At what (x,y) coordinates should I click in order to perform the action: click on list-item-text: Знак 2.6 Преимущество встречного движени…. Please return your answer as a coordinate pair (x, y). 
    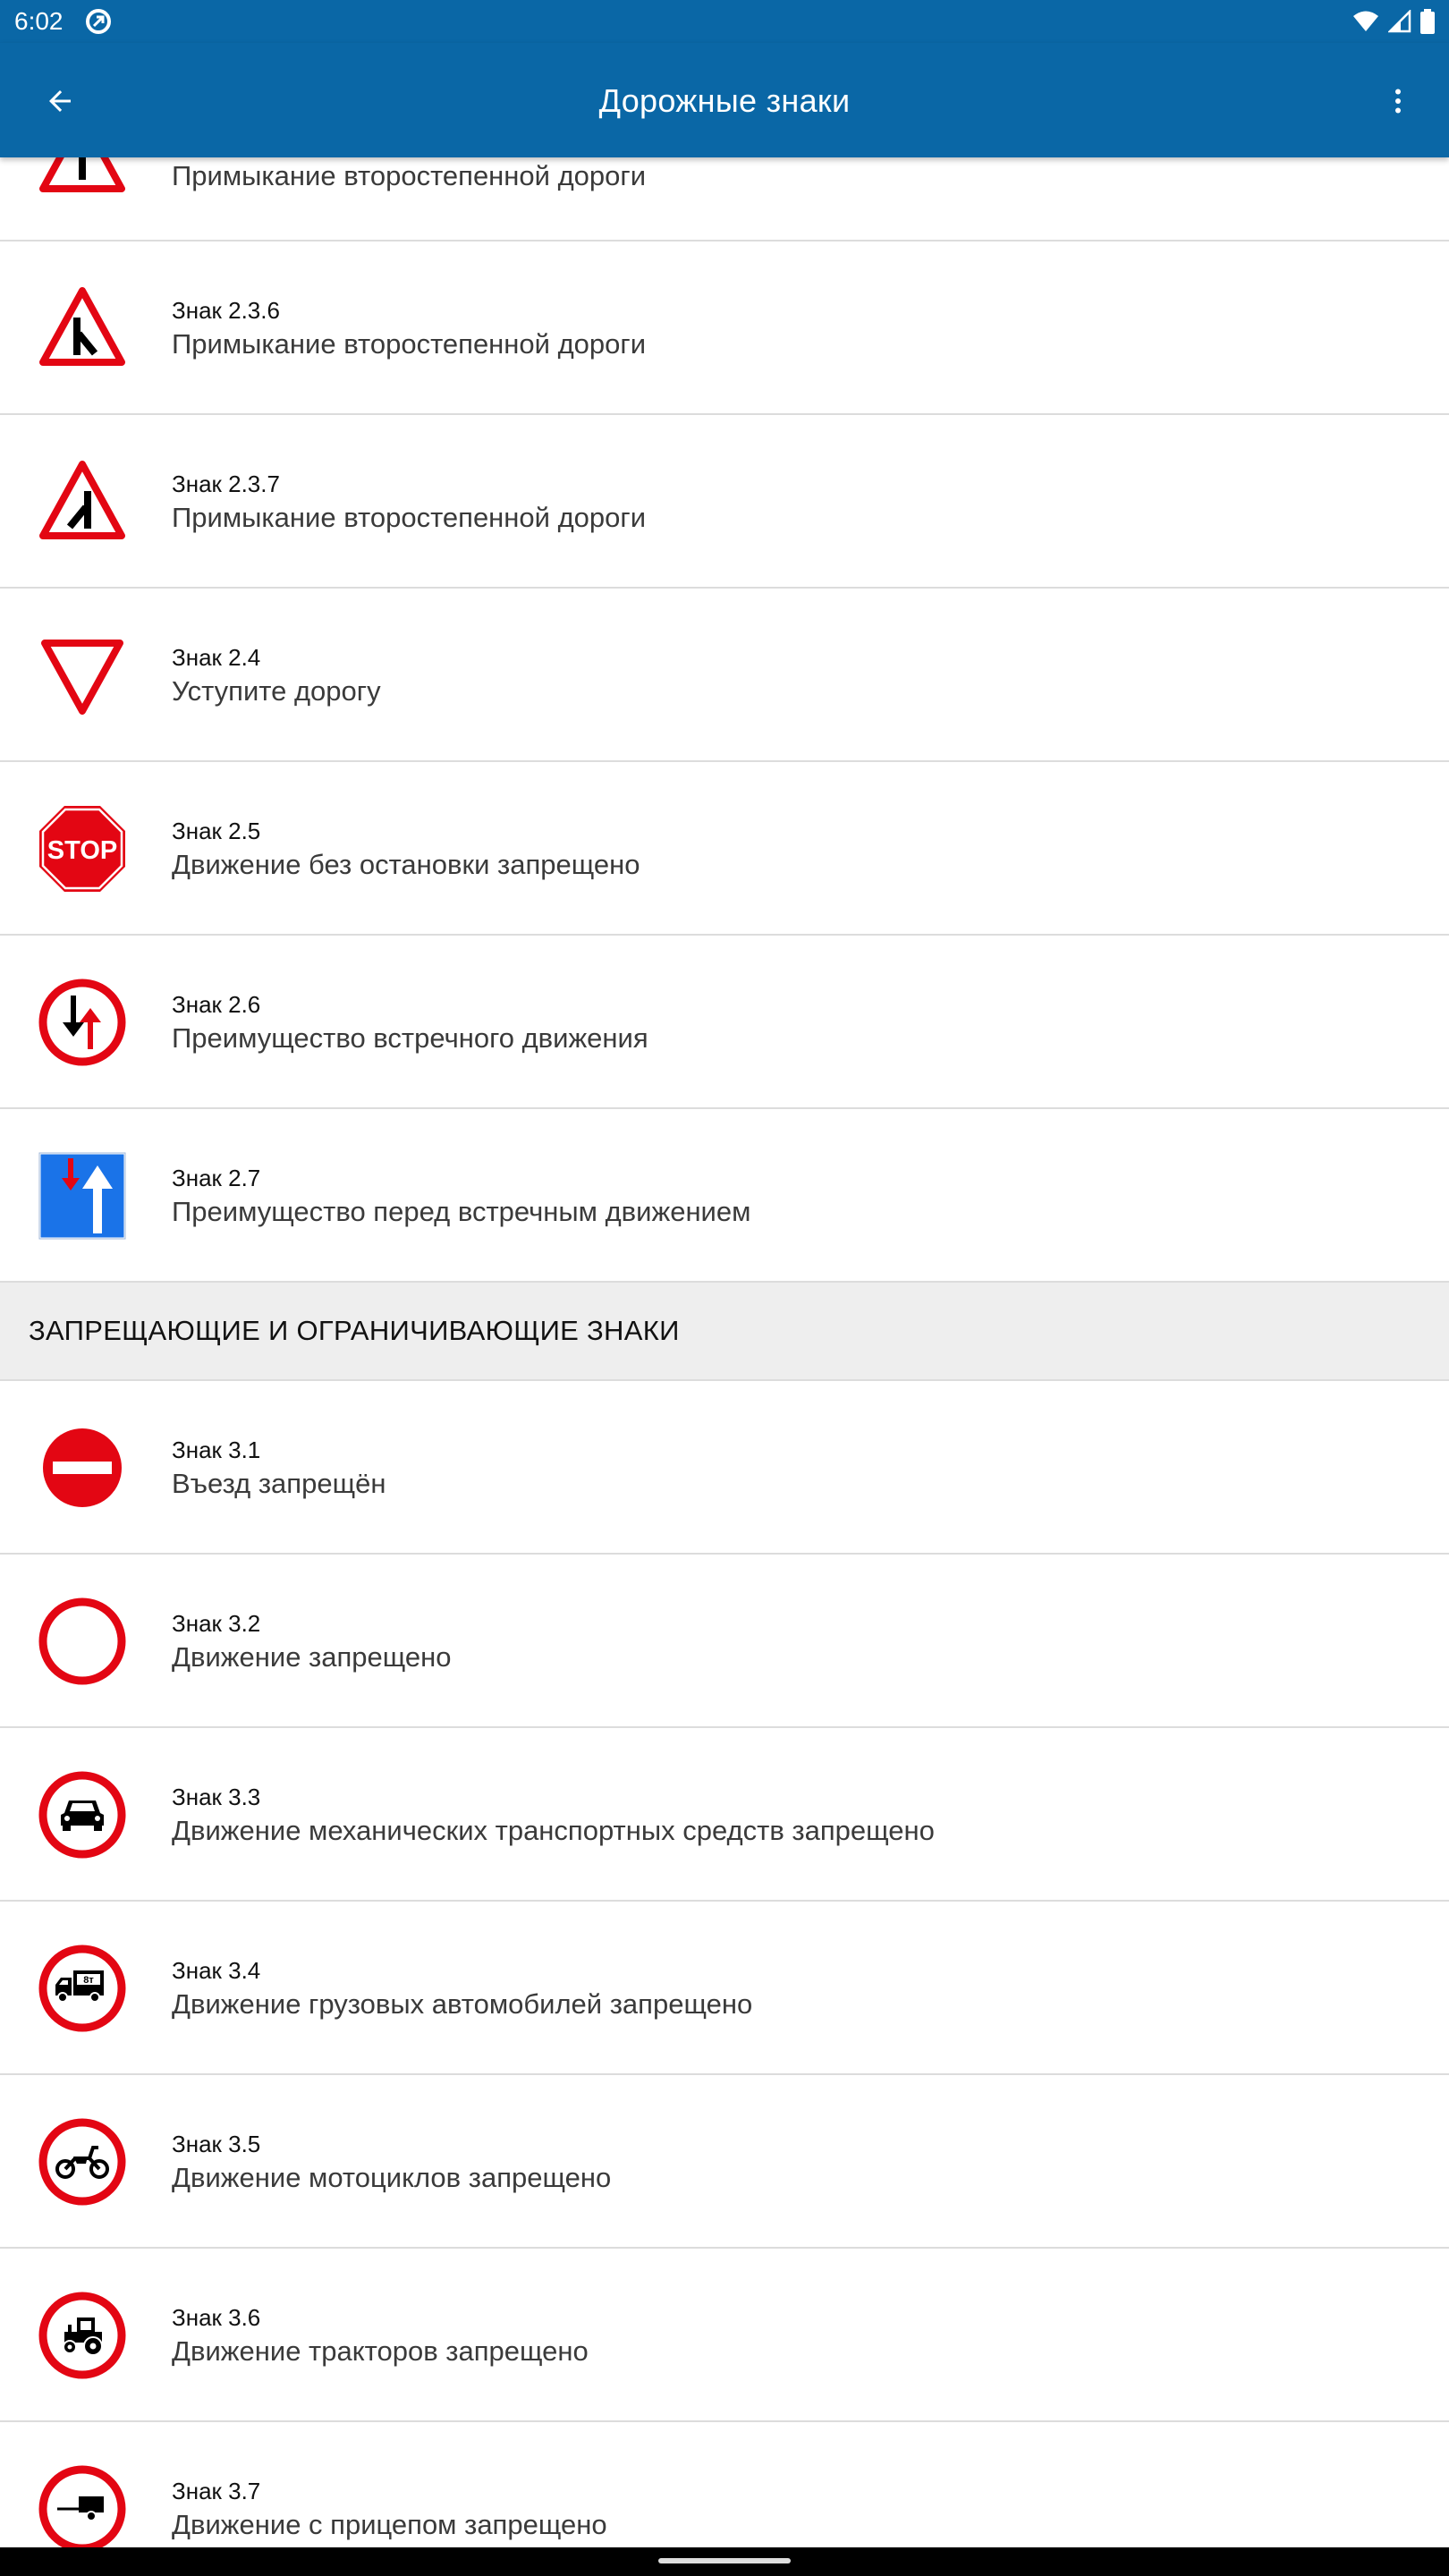
    Looking at the image, I should click on (410, 1023).